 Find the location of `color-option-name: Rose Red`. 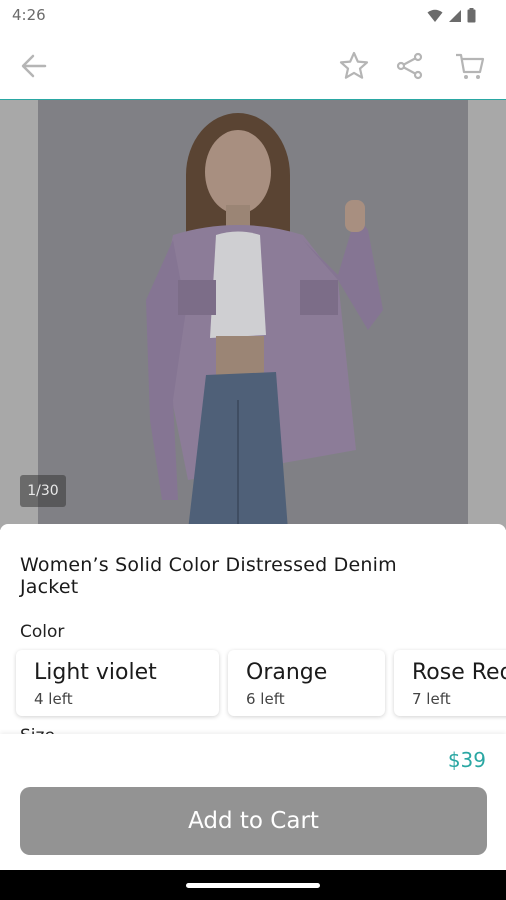

color-option-name: Rose Red is located at coordinates (459, 672).